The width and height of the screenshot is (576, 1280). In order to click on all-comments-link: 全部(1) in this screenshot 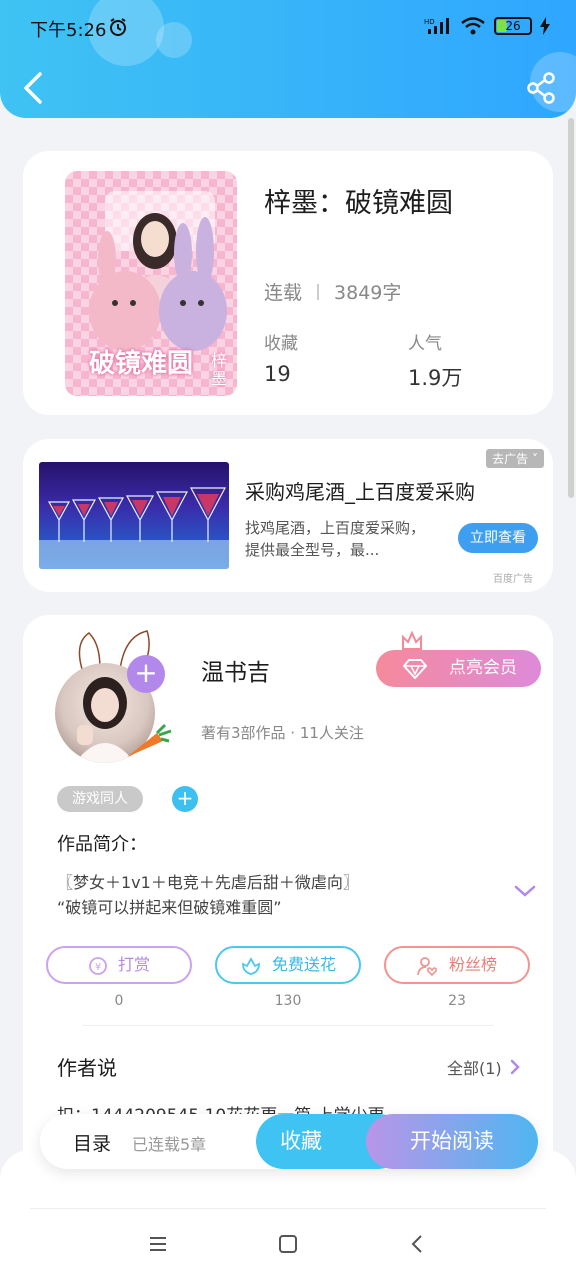, I will do `click(483, 1067)`.